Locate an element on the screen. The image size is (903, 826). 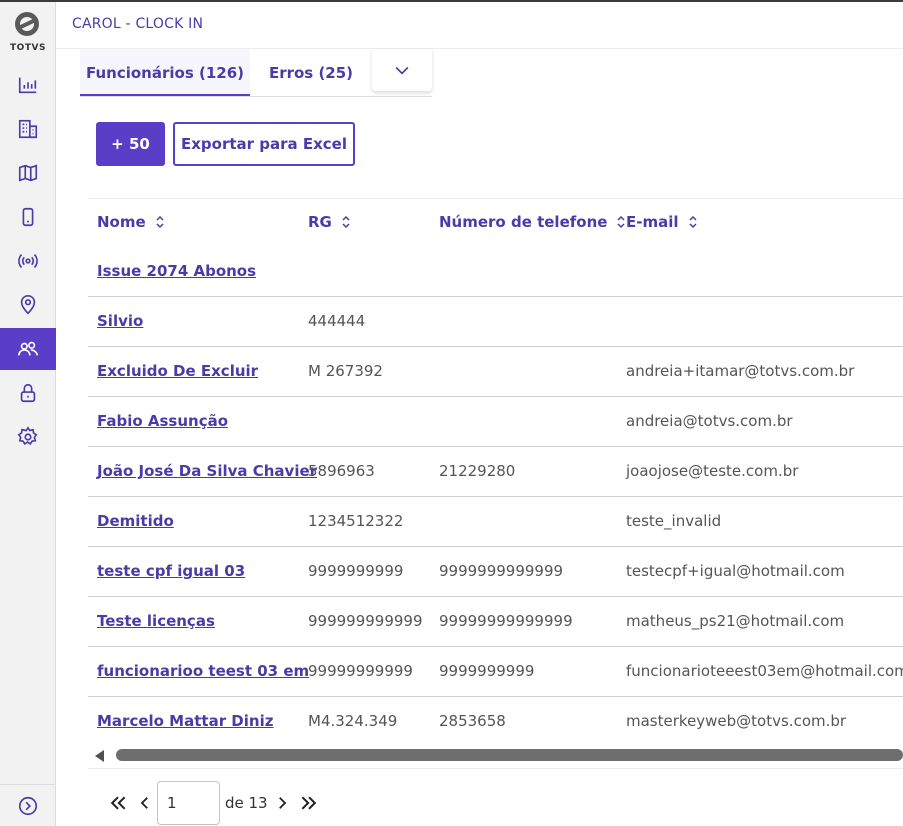
tab-erros: Erros (25) is located at coordinates (311, 72).